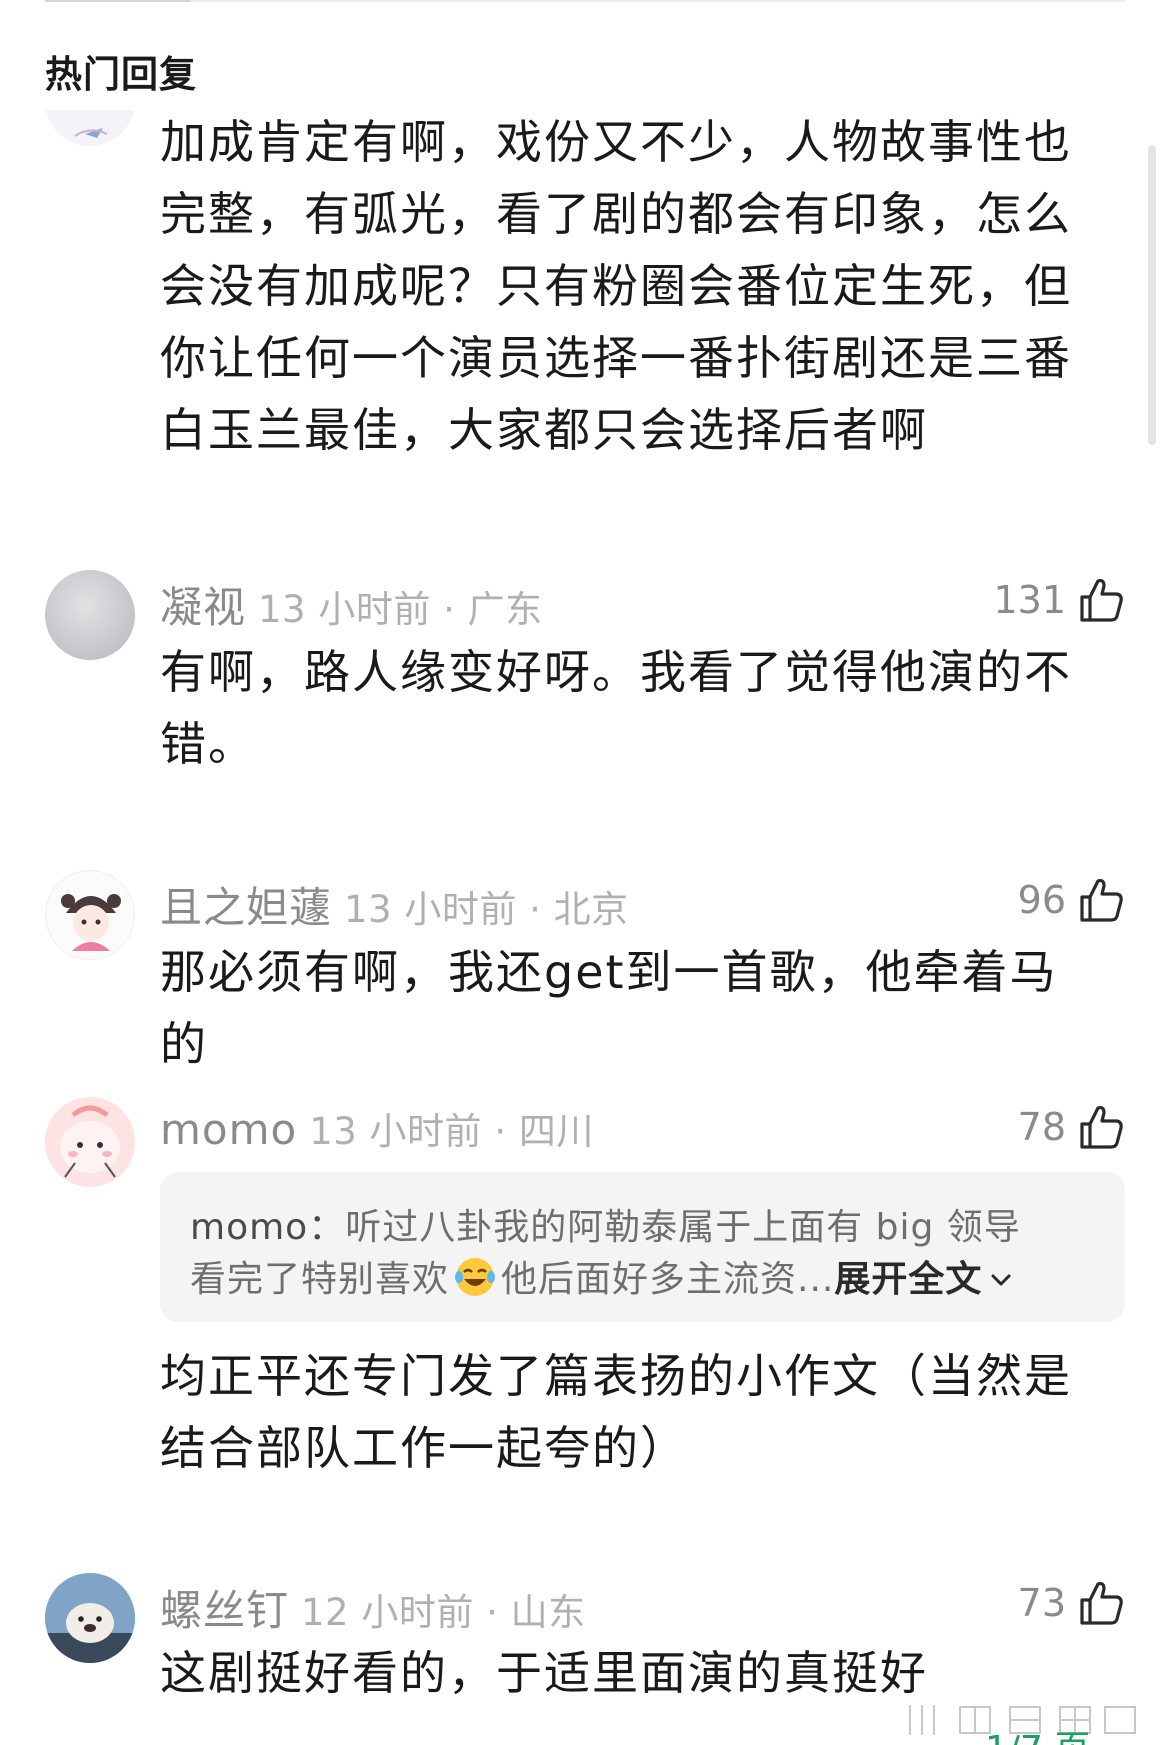  What do you see at coordinates (486, 909) in the screenshot?
I see `timestamp: 13 小时前 · 北京` at bounding box center [486, 909].